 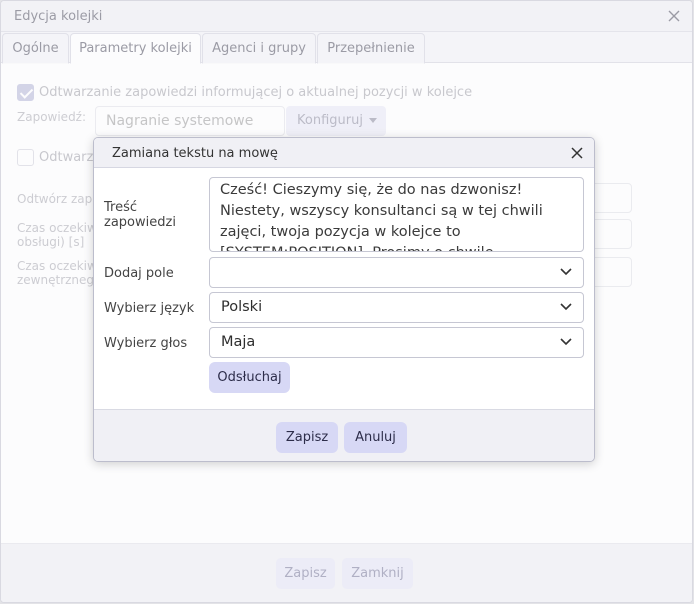 I want to click on language-label: Wybierz język, so click(x=149, y=308).